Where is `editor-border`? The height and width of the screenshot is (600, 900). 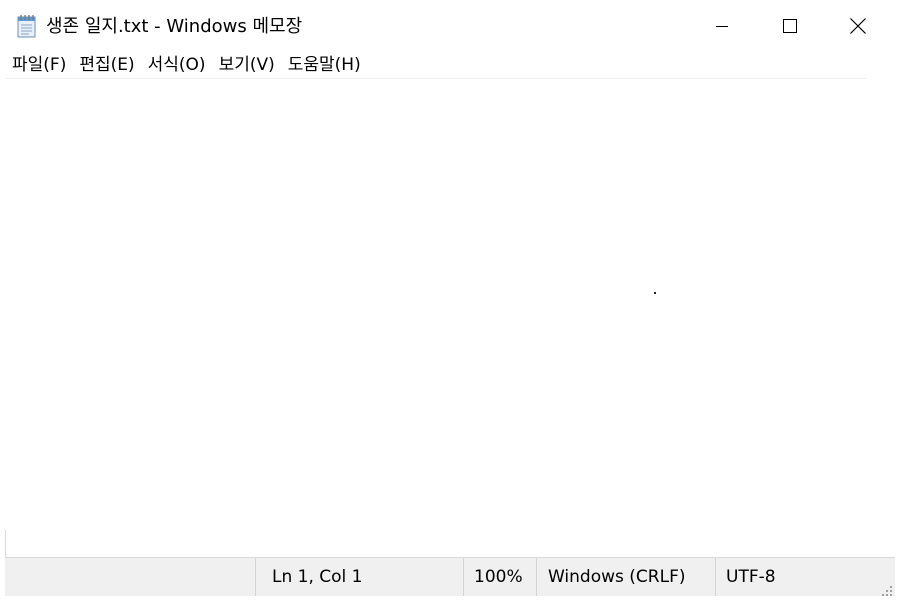
editor-border is located at coordinates (5, 544).